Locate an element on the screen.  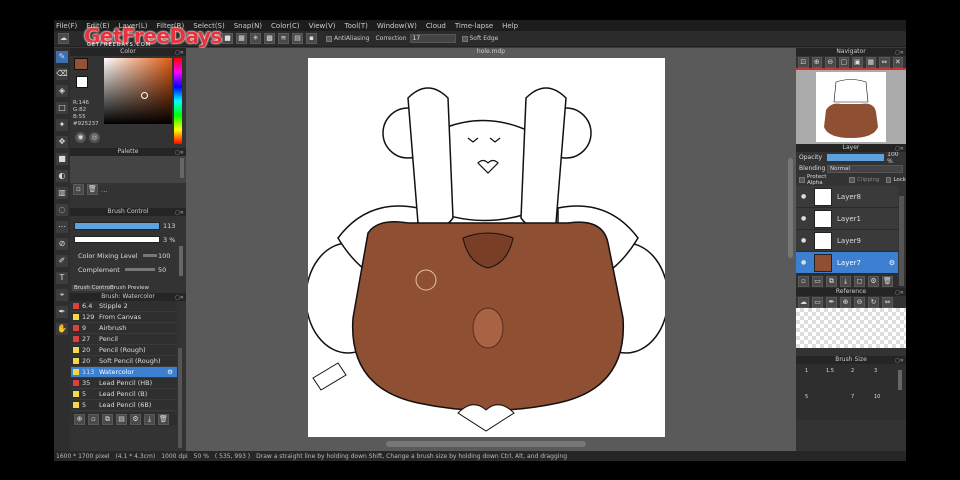
navigator-preview is located at coordinates (851, 106).